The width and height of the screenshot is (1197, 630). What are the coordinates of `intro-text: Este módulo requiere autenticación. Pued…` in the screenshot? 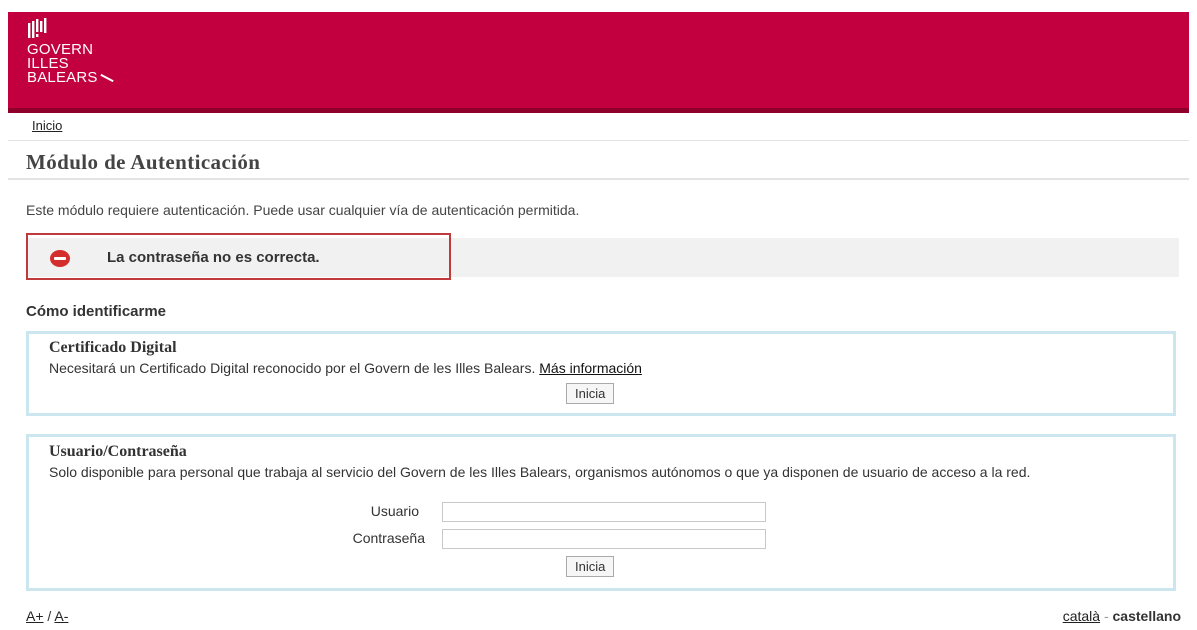 It's located at (303, 210).